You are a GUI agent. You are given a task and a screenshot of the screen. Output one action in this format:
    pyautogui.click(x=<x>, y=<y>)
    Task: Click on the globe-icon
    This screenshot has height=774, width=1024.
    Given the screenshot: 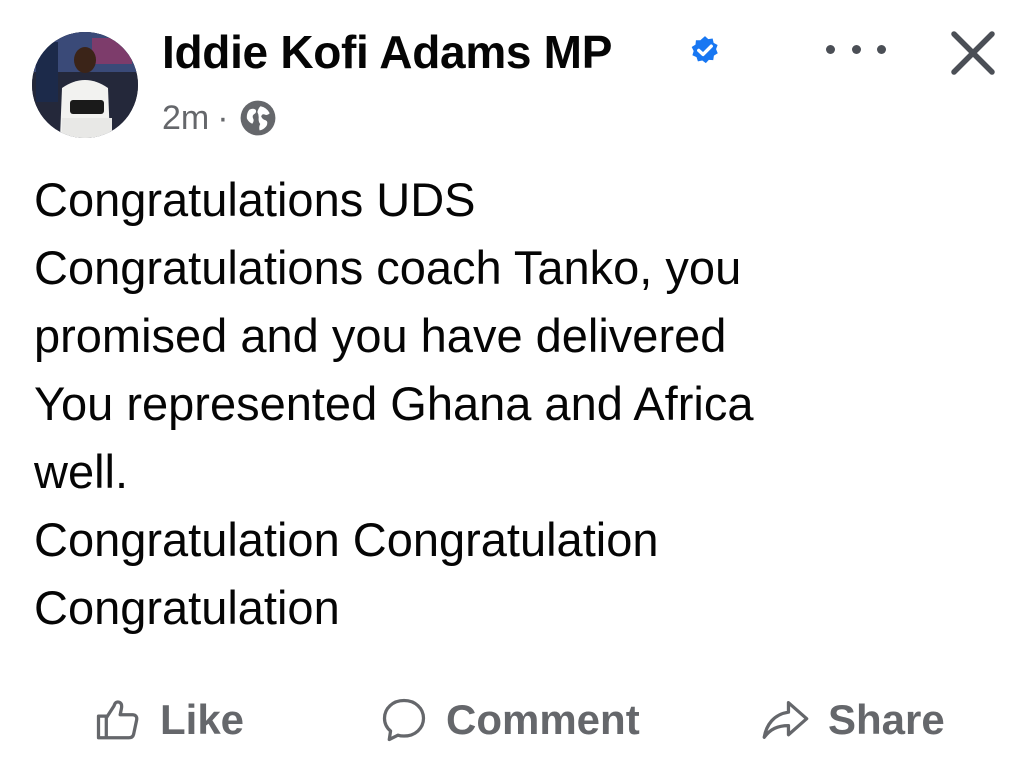 What is the action you would take?
    pyautogui.click(x=258, y=118)
    